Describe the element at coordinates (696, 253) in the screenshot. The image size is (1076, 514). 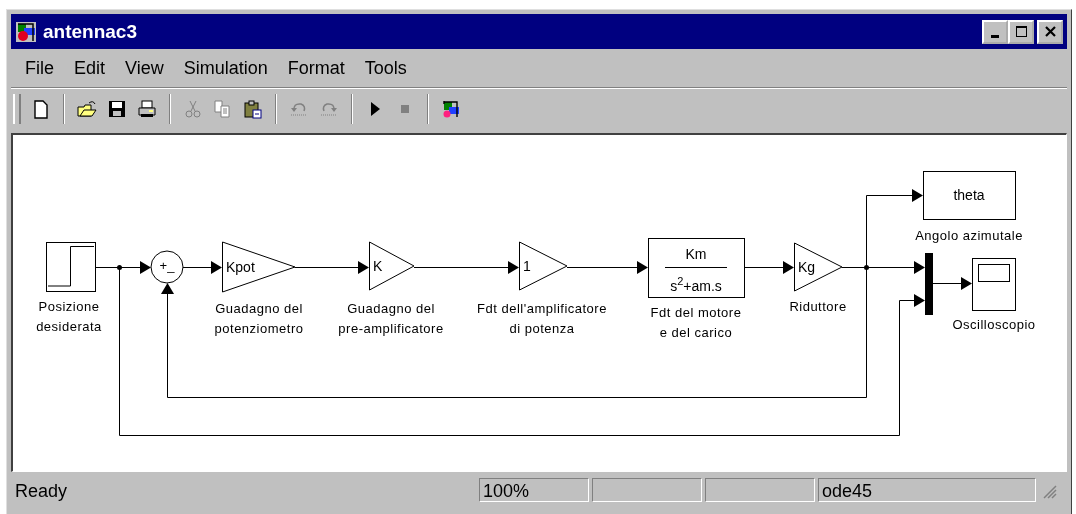
I see `numerator: Km` at that location.